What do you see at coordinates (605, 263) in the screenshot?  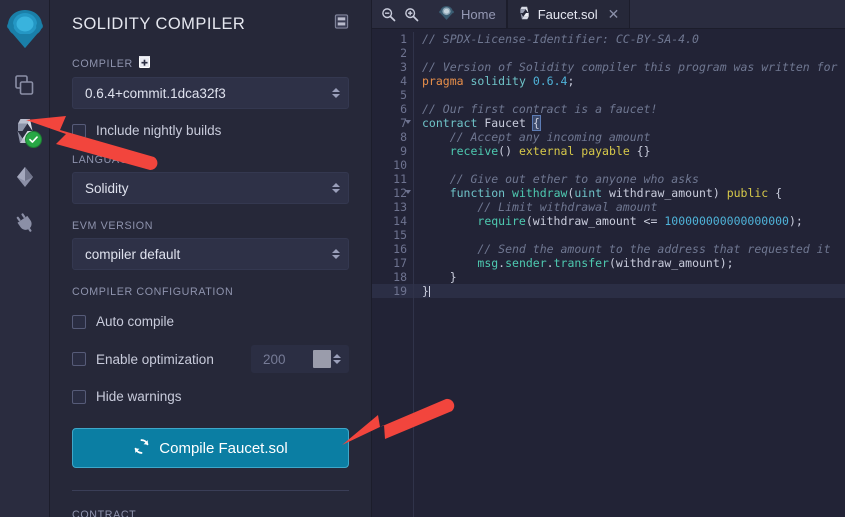 I see `code-line: msg.sender.transfer(withdraw_amount);` at bounding box center [605, 263].